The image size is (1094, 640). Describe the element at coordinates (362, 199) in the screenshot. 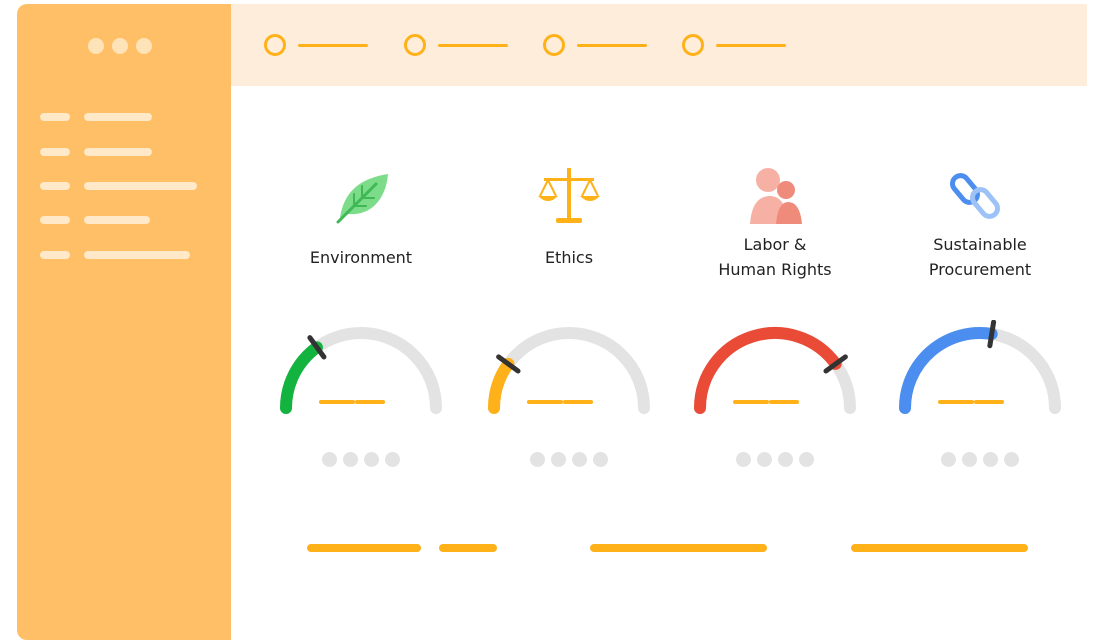

I see `leaf-icon` at that location.